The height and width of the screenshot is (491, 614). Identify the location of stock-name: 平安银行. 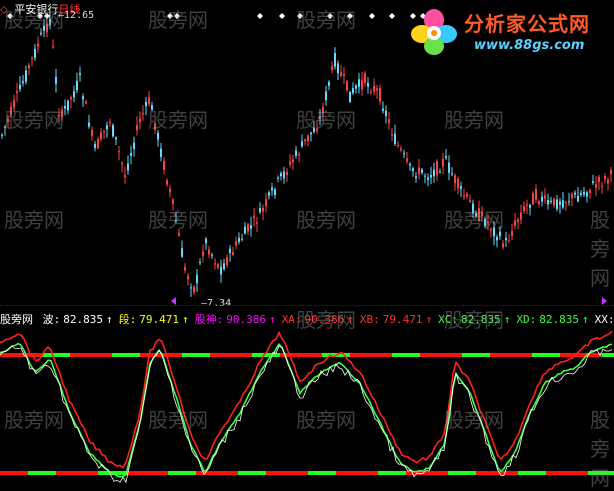
(36, 9).